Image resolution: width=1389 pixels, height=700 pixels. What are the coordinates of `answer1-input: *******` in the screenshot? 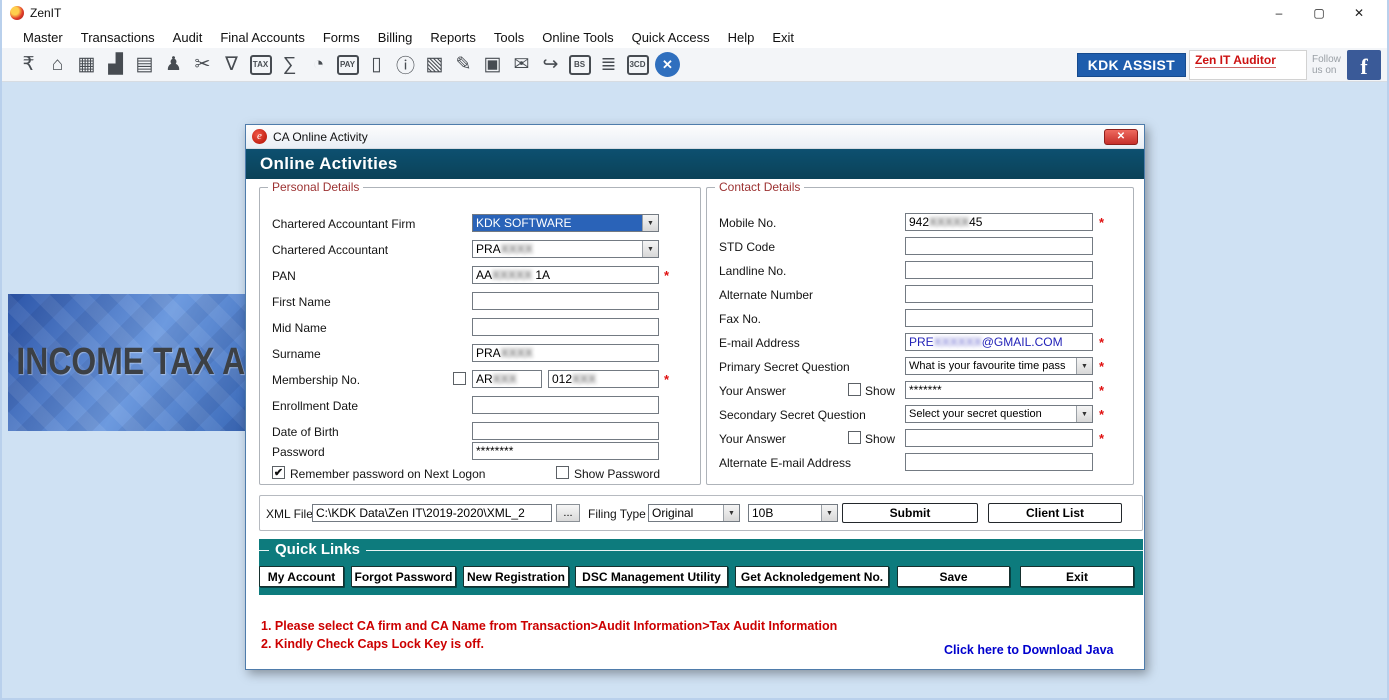 It's located at (999, 390).